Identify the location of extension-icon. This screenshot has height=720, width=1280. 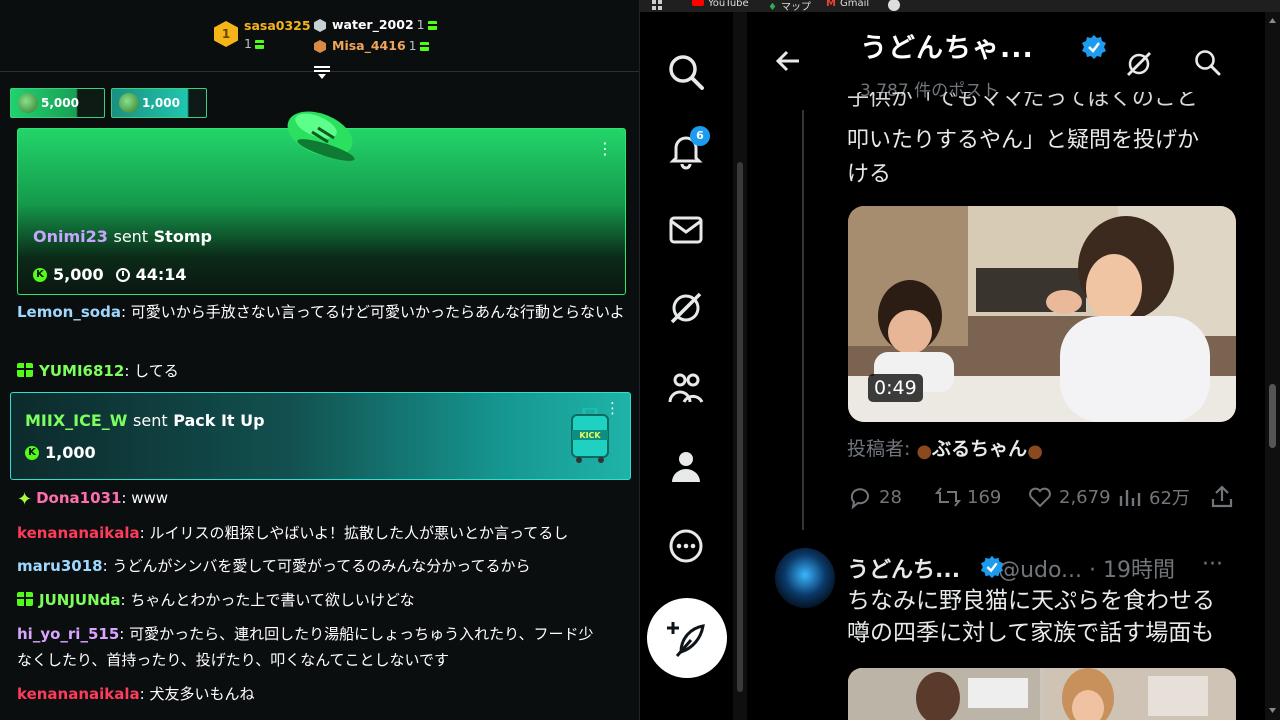
(894, 5).